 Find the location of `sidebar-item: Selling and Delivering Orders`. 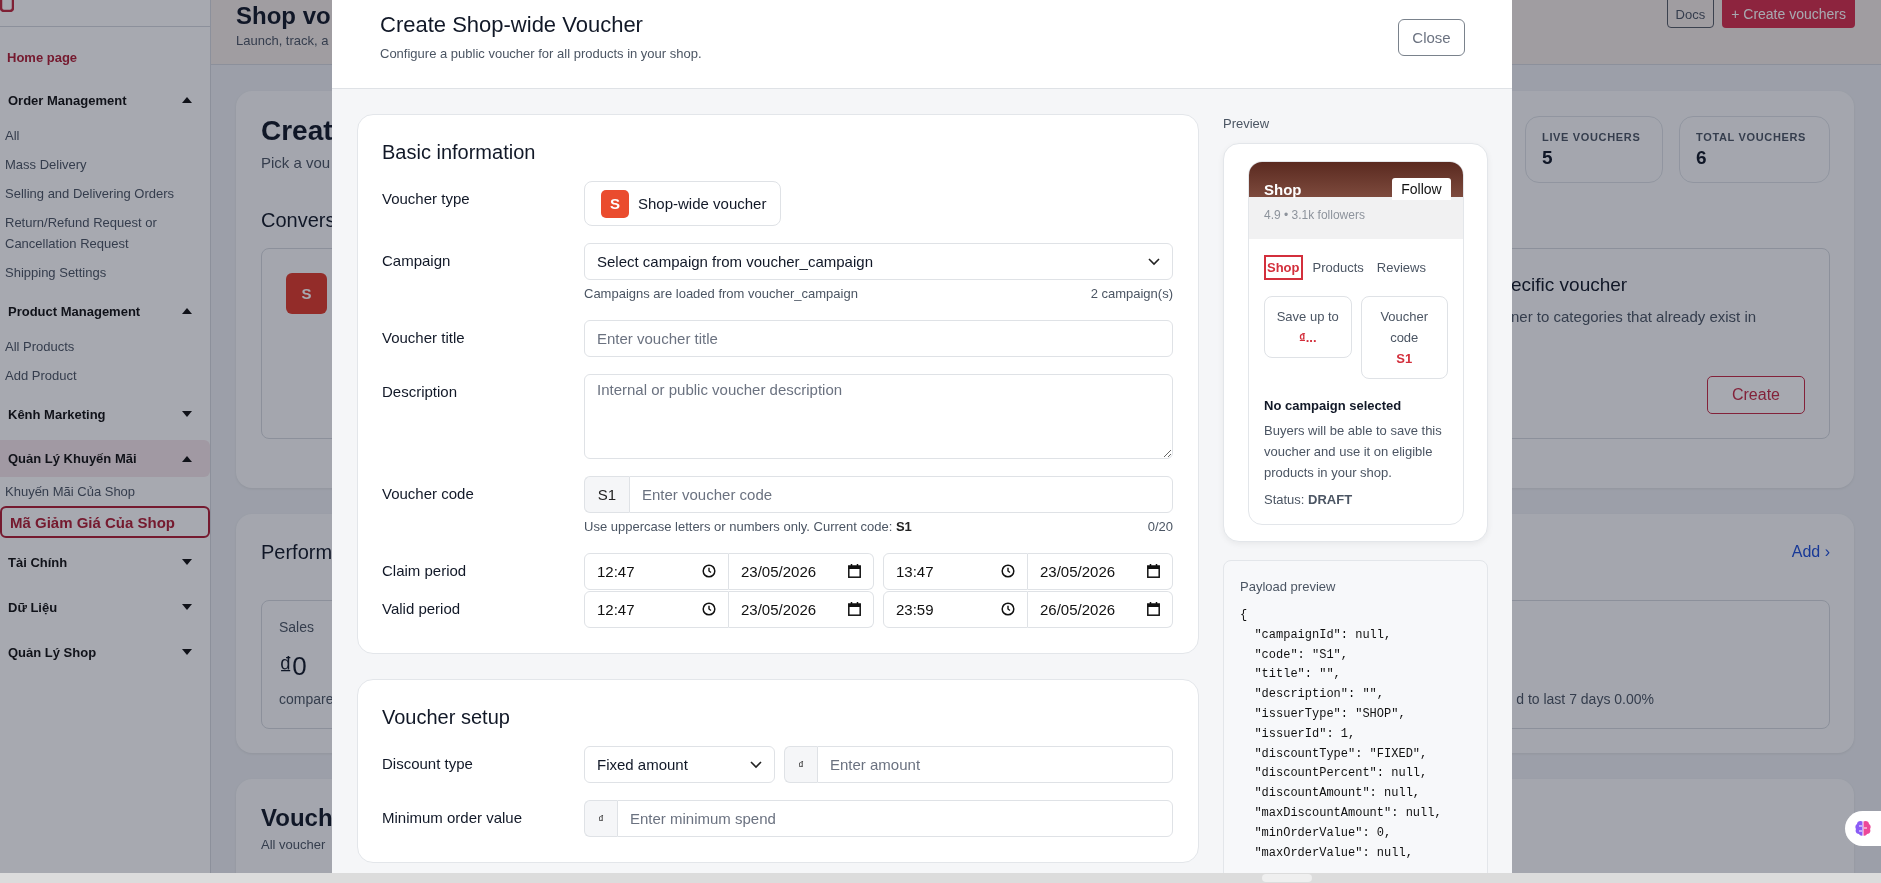

sidebar-item: Selling and Delivering Orders is located at coordinates (105, 193).